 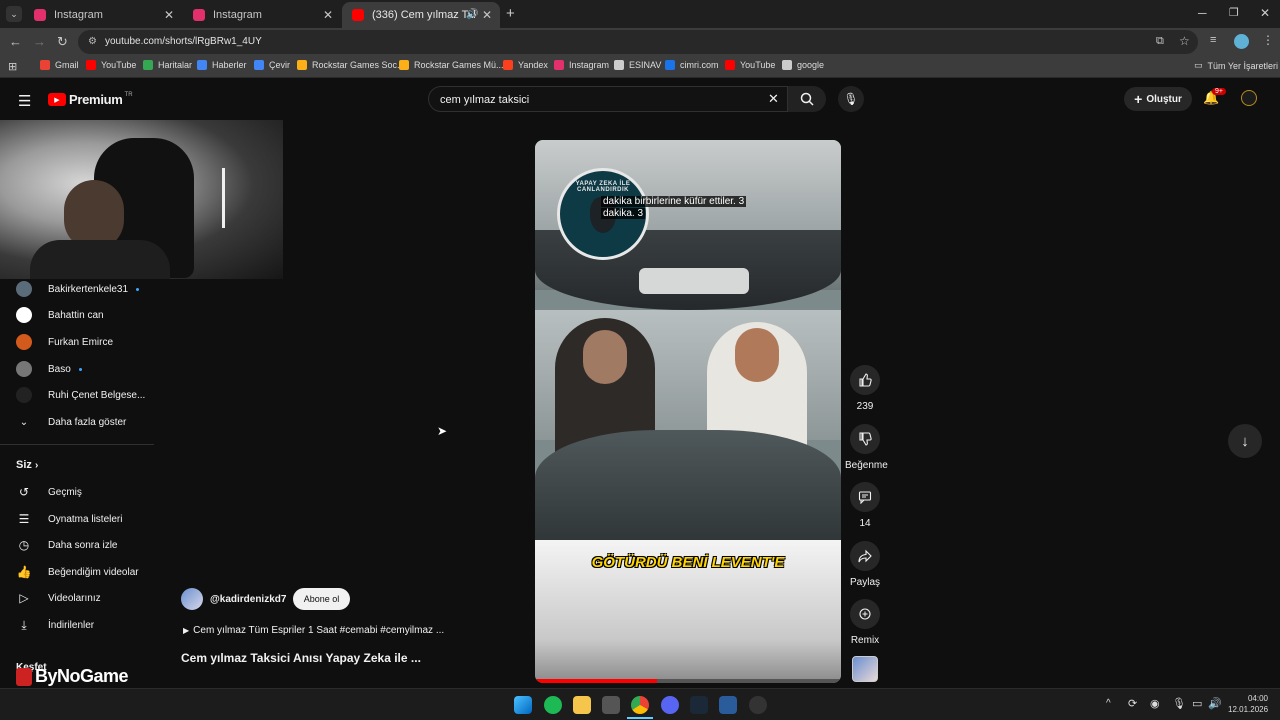 I want to click on you-item: 👍 Beğendiğim videolar, so click(x=77, y=572).